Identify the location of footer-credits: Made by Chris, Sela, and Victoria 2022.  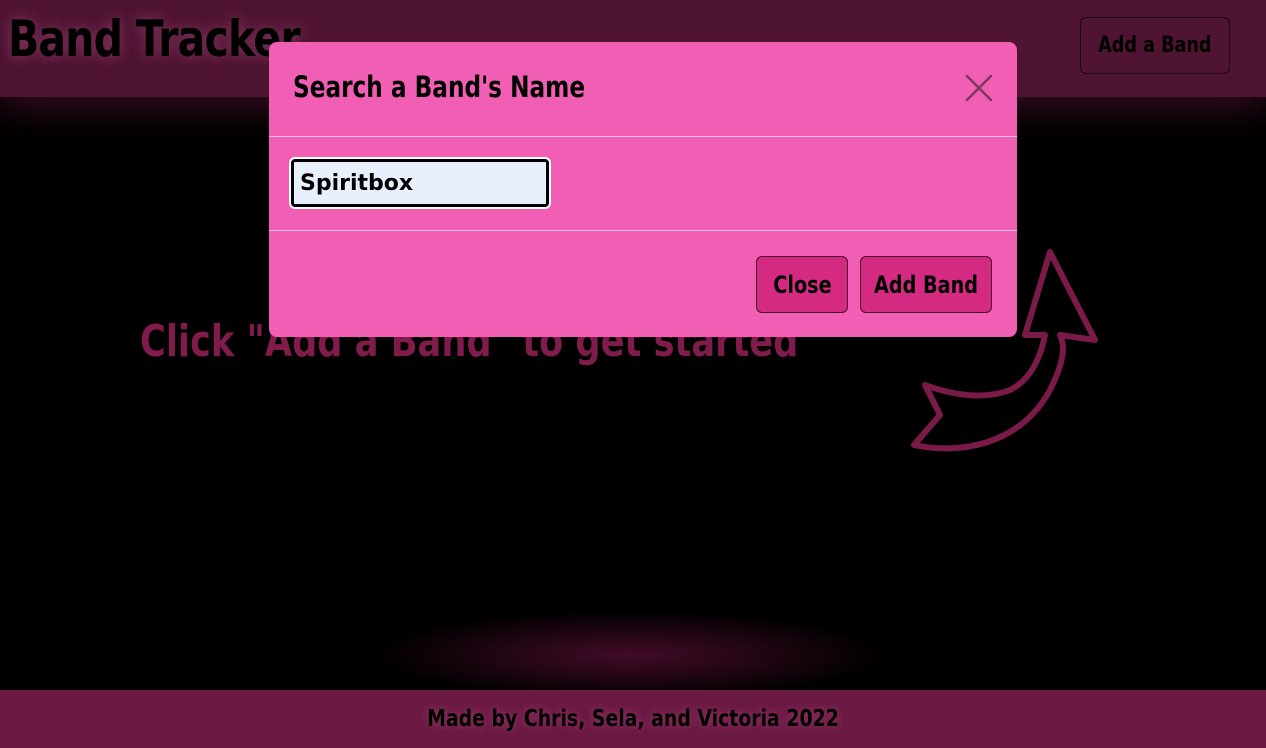
(633, 719).